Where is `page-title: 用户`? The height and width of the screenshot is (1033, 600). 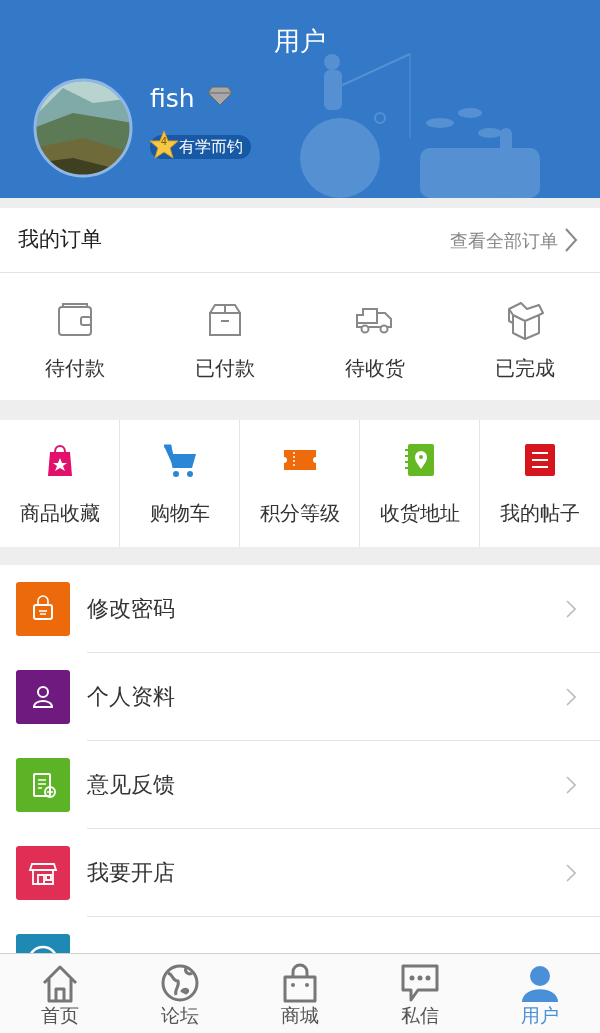
page-title: 用户 is located at coordinates (300, 41).